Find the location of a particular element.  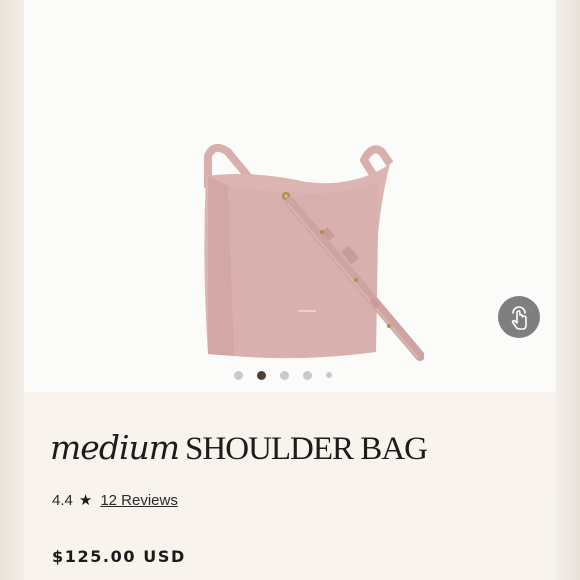

product-title: medium SHOULDER BAG is located at coordinates (239, 448).